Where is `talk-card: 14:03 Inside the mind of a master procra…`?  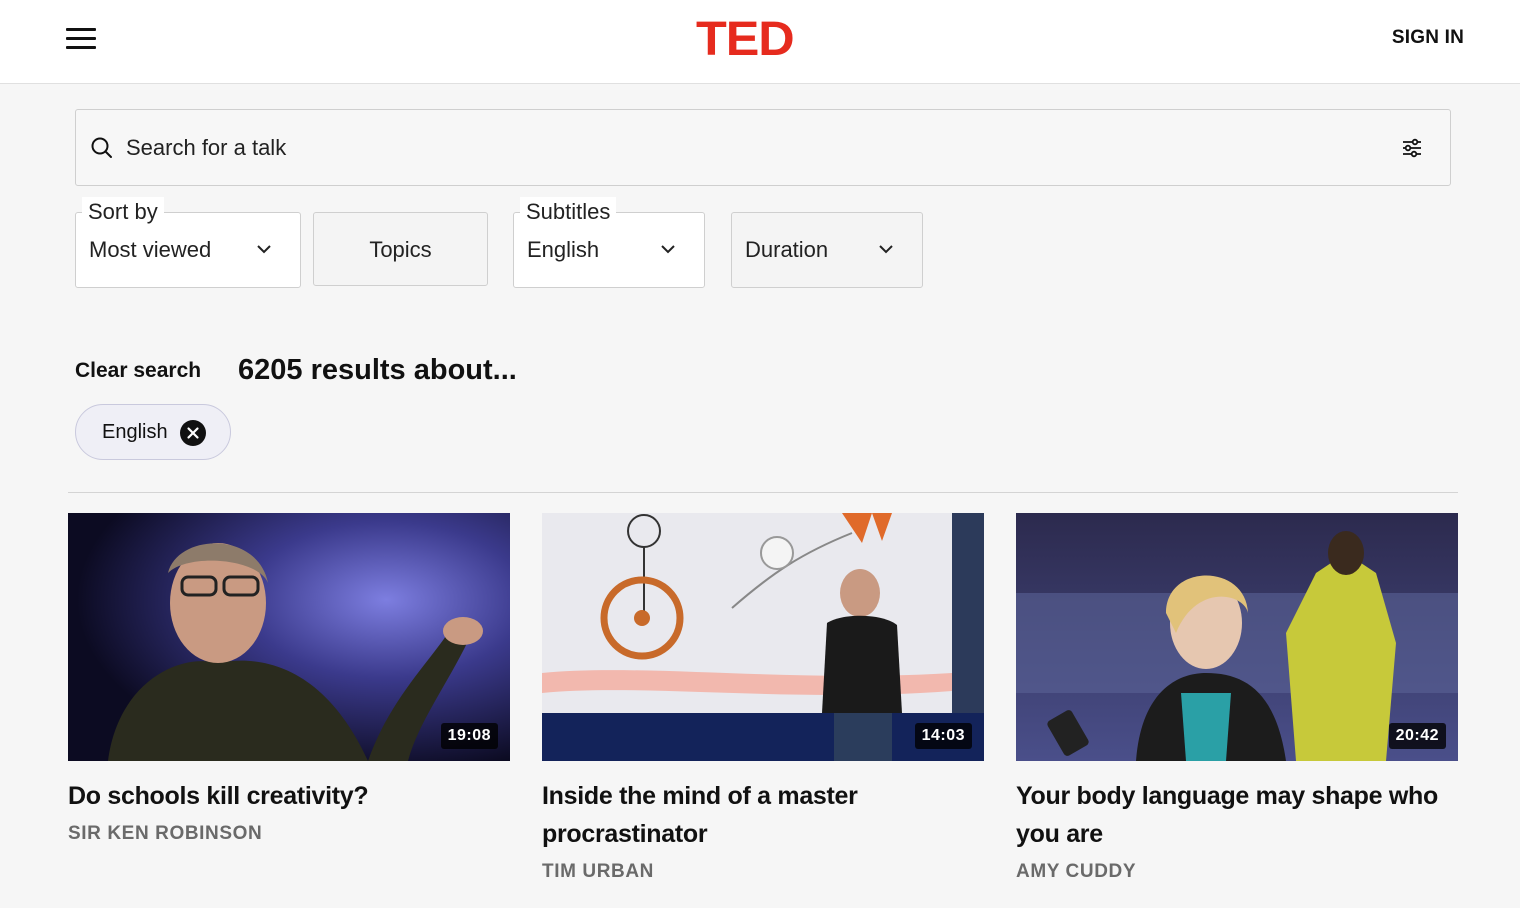
talk-card: 14:03 Inside the mind of a master procra… is located at coordinates (763, 698).